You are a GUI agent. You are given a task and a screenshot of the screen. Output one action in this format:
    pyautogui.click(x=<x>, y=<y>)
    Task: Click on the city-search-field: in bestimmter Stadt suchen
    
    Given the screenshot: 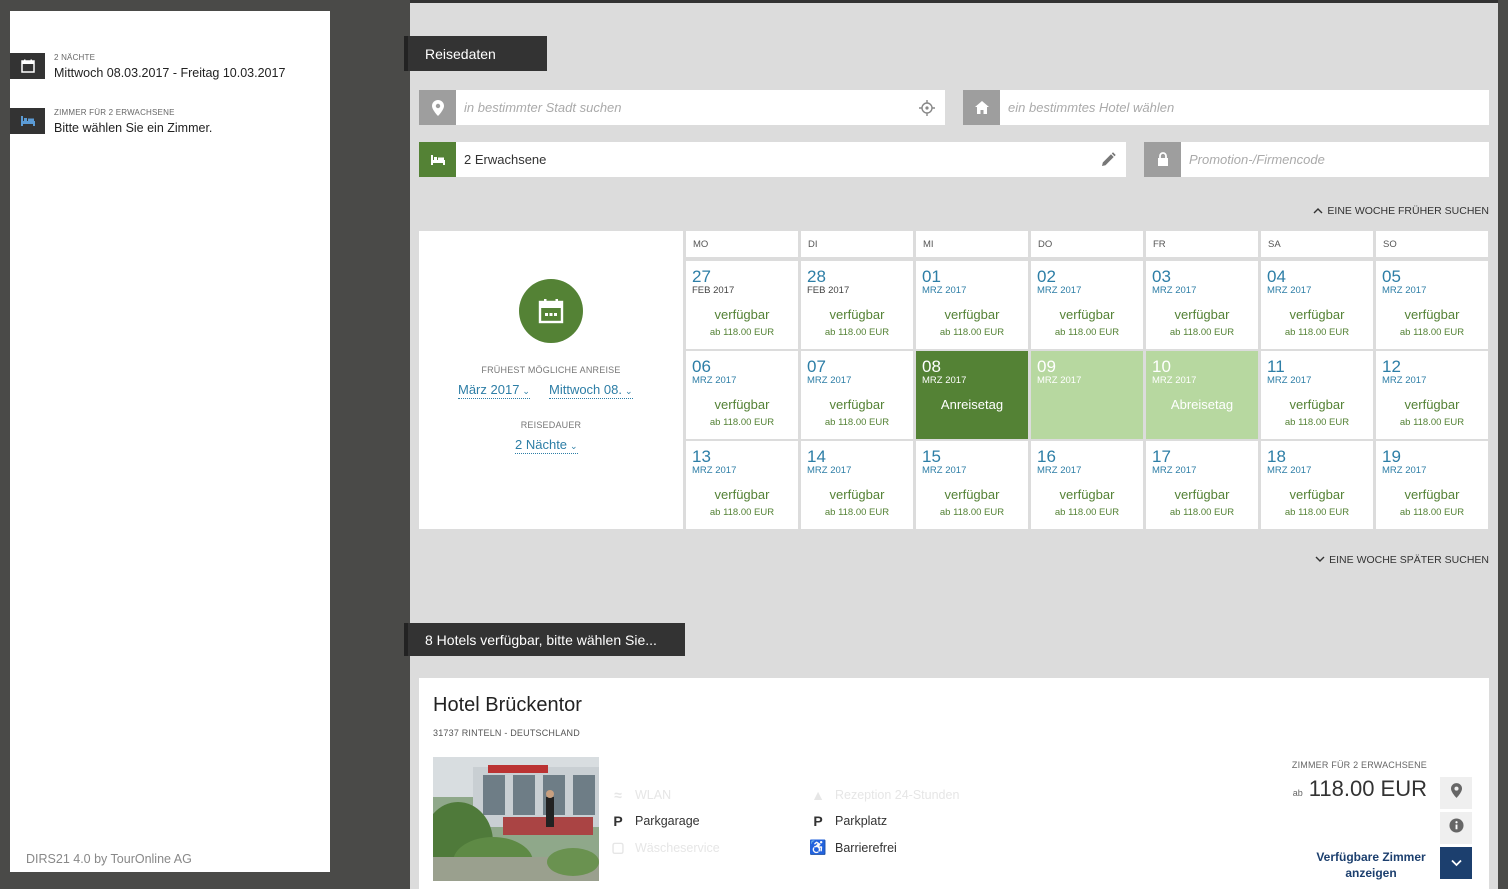 What is the action you would take?
    pyautogui.click(x=682, y=107)
    